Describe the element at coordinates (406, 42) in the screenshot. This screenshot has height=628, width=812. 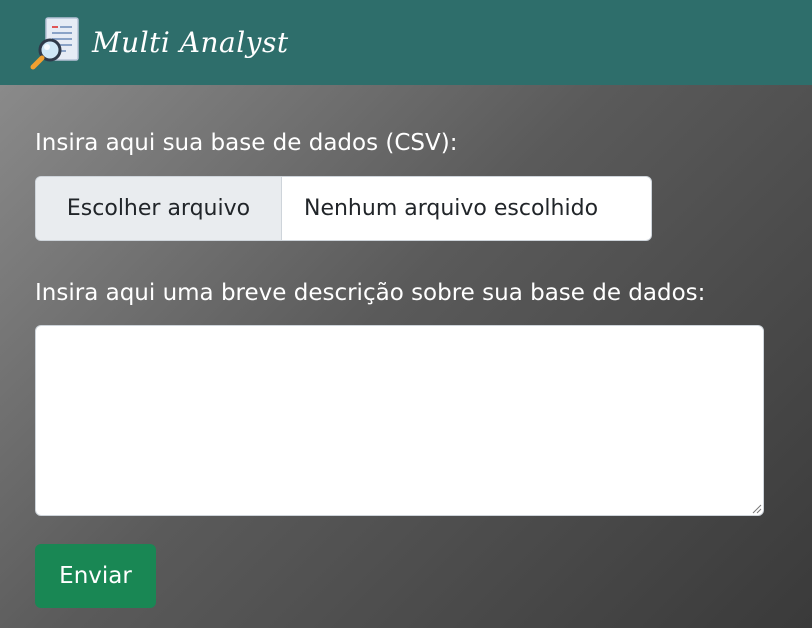
I see `navbar: Multi Analyst` at that location.